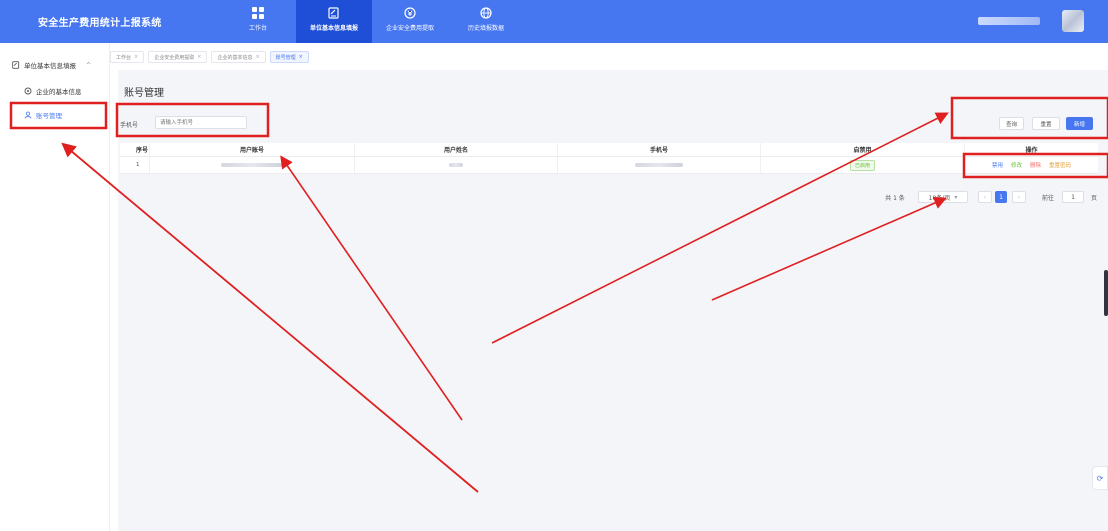  I want to click on sidebar-group-unit-info: 单位基本信息填报 ^, so click(58, 65).